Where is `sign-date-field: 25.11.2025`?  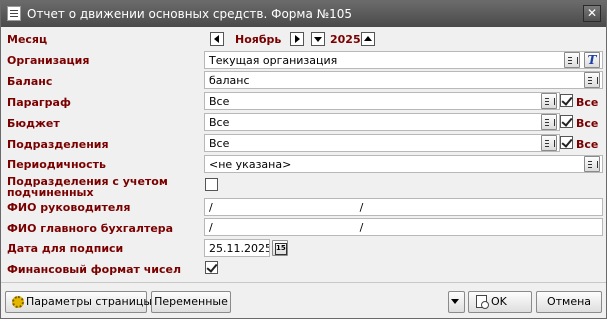
sign-date-field: 25.11.2025 is located at coordinates (237, 248).